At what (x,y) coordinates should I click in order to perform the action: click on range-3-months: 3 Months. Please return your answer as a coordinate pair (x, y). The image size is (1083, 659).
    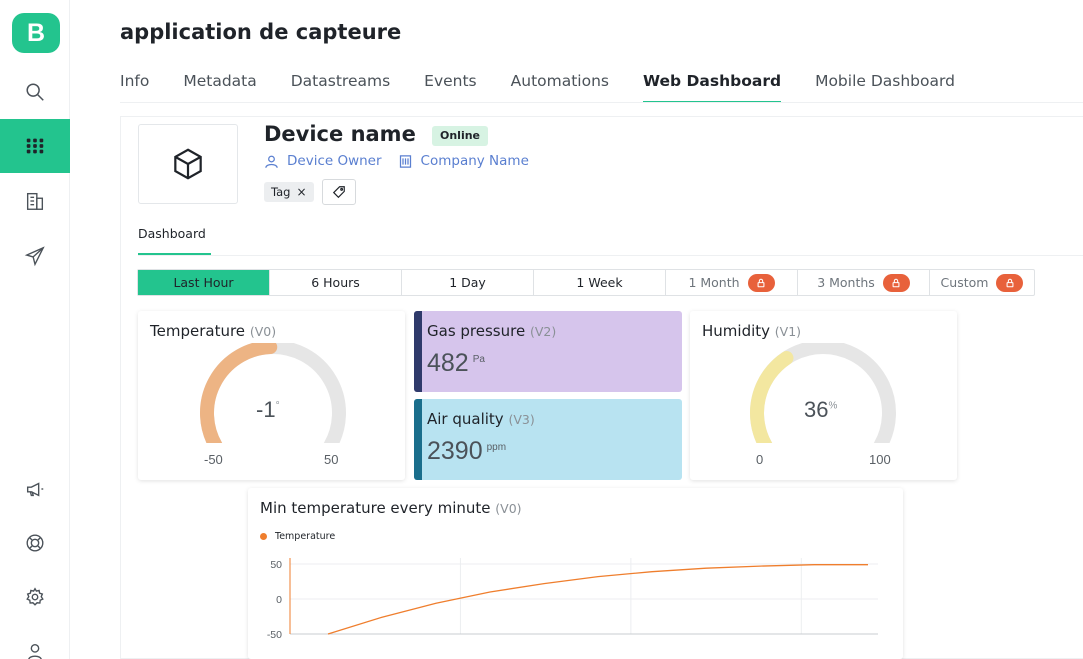
    Looking at the image, I should click on (864, 282).